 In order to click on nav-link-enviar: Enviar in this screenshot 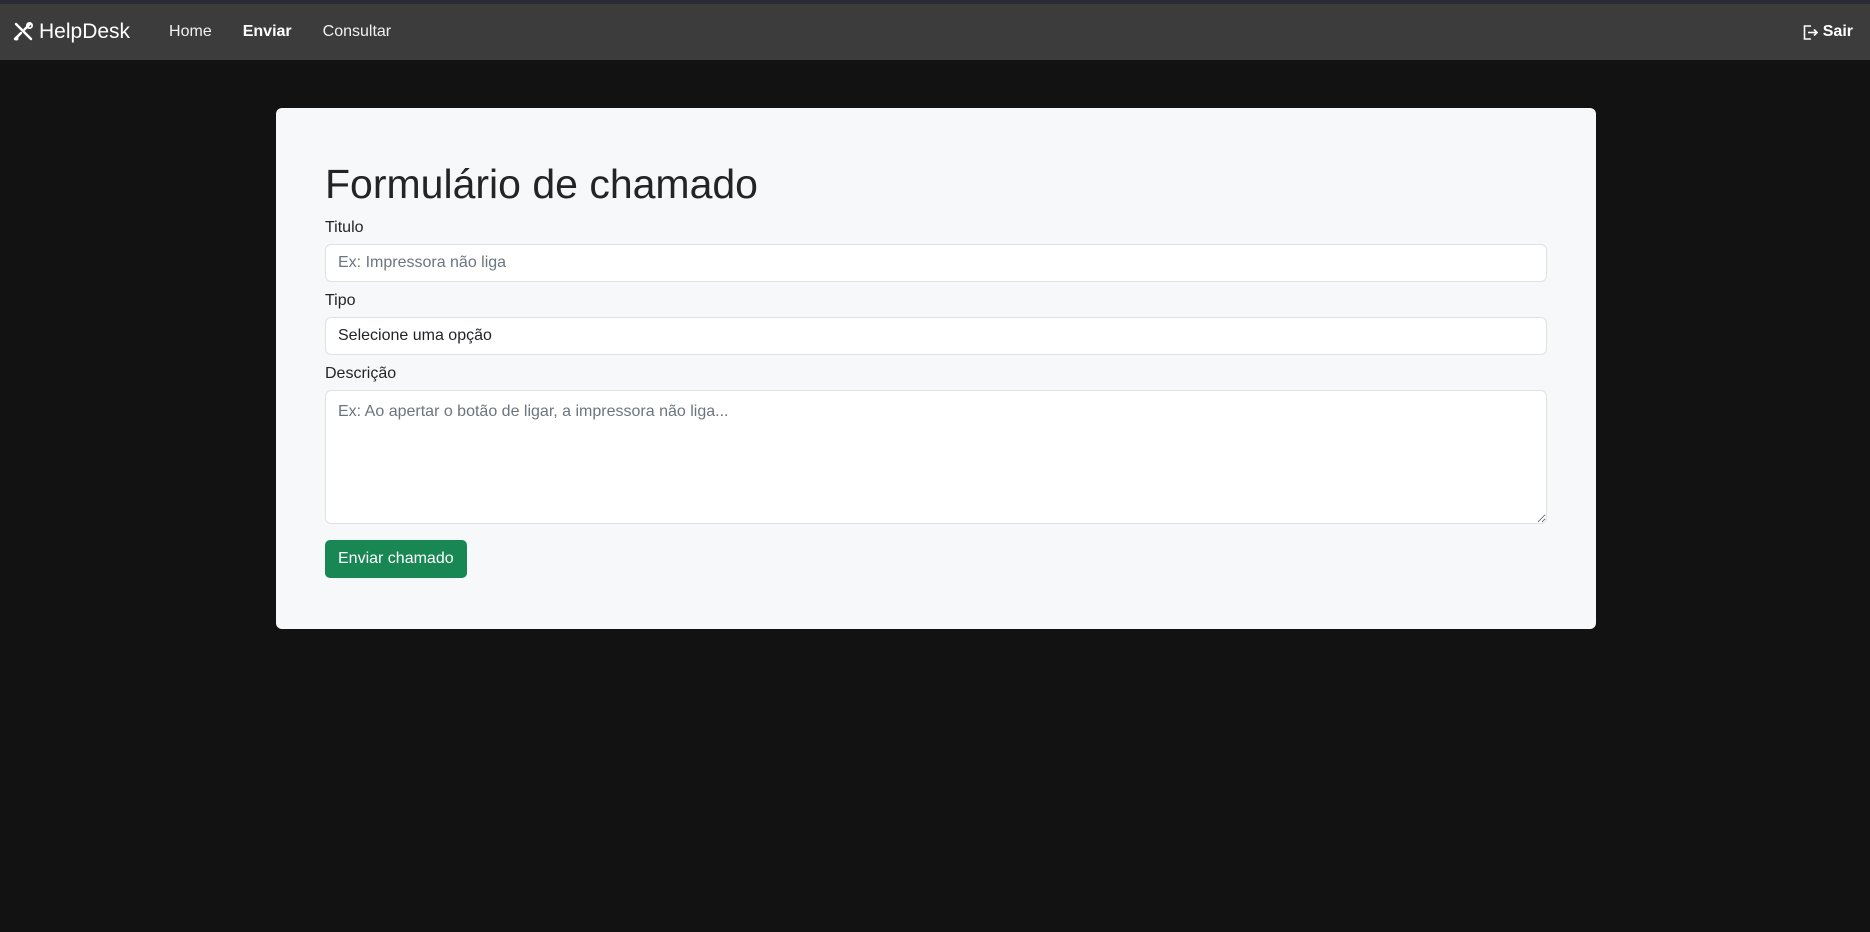, I will do `click(267, 32)`.